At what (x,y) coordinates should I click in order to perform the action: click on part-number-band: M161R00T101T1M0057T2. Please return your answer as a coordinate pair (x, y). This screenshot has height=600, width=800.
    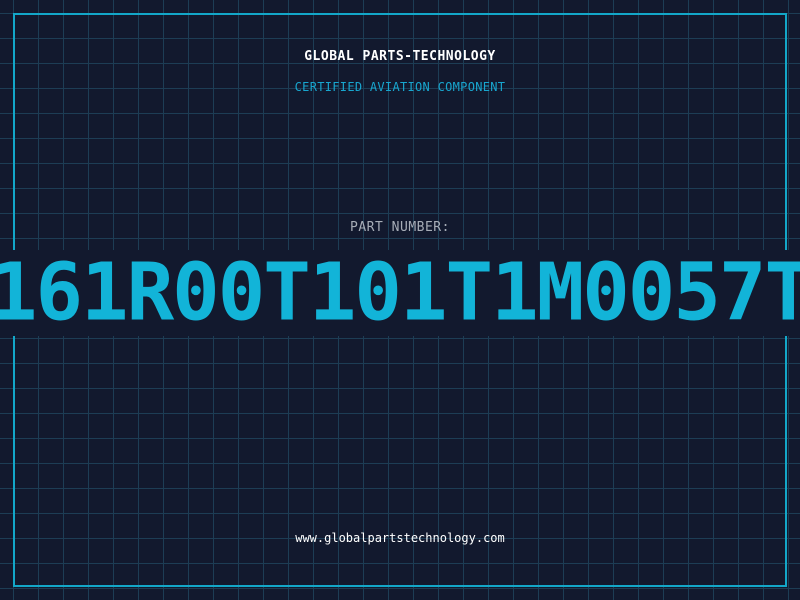
    Looking at the image, I should click on (400, 293).